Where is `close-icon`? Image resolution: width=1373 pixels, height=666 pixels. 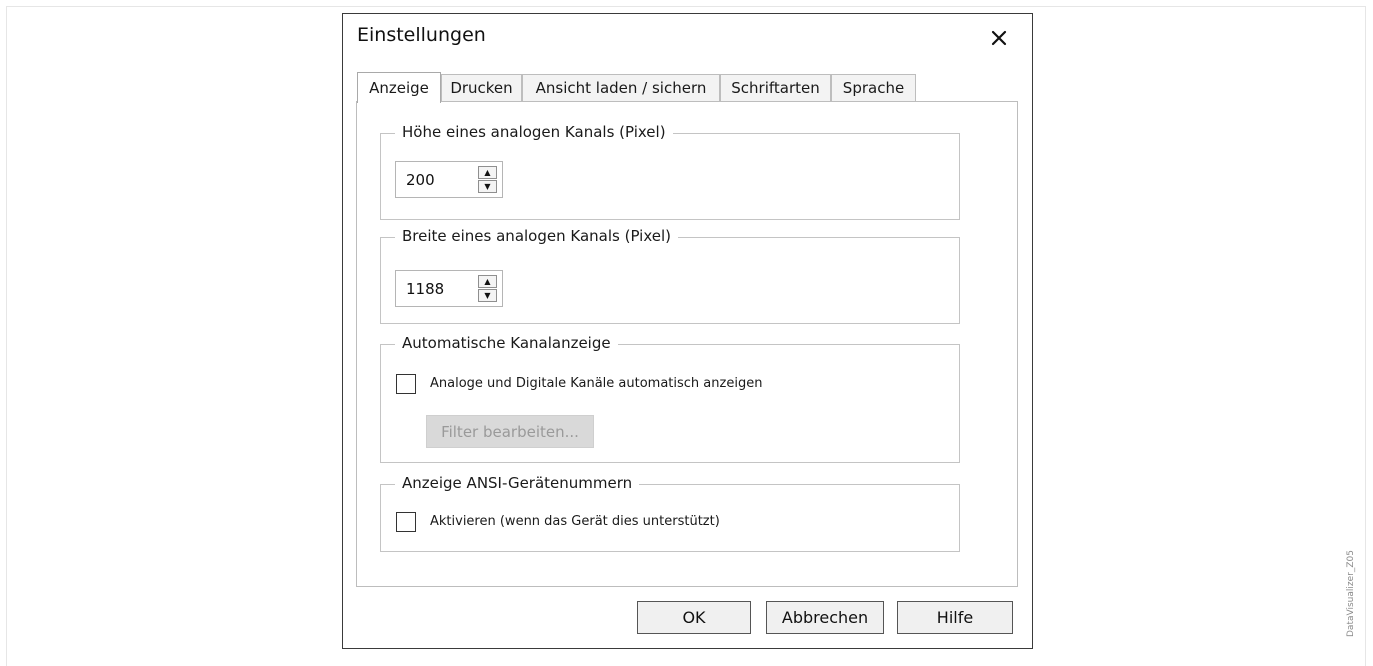
close-icon is located at coordinates (999, 38).